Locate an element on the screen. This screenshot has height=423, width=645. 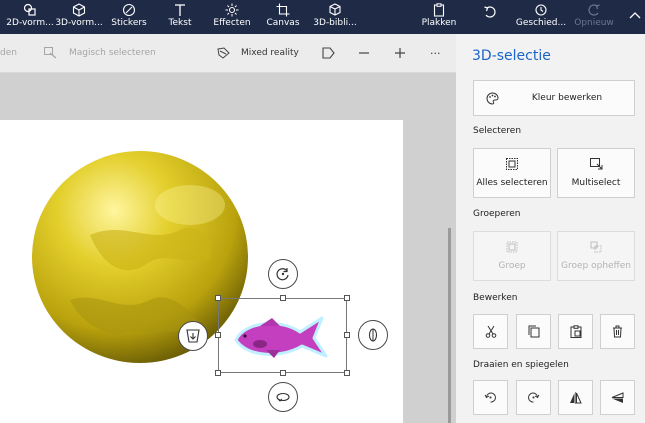
rotate-right-button is located at coordinates (533, 397).